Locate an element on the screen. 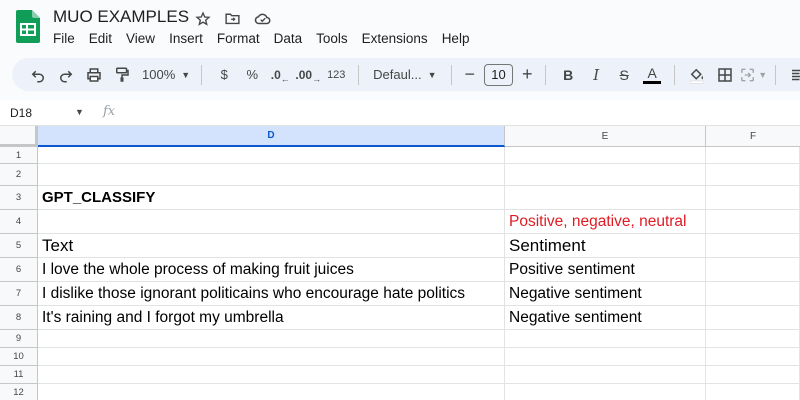 The image size is (800, 400). cell-f2 is located at coordinates (753, 175).